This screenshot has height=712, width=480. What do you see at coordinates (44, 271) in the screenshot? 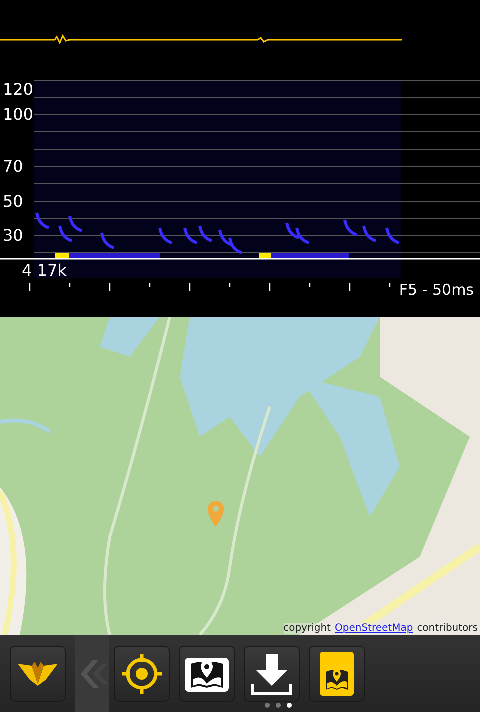
I see `range-label: 4 17k` at bounding box center [44, 271].